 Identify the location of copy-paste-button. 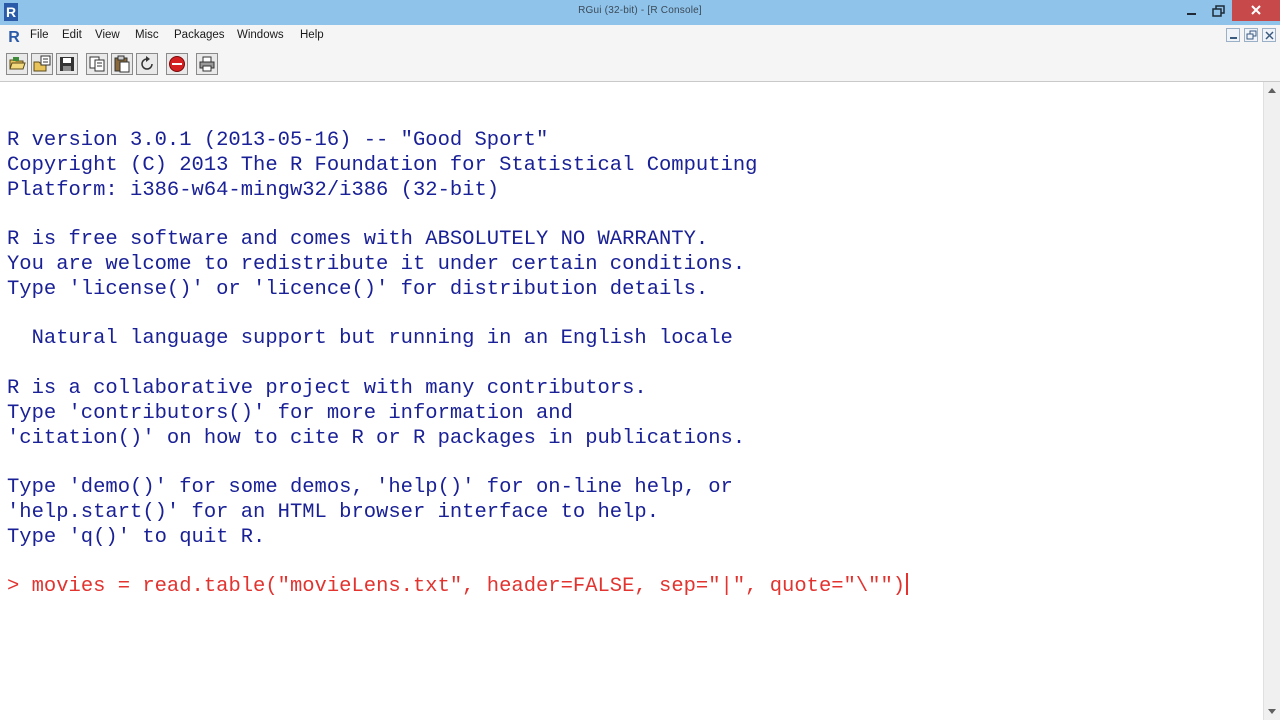
(147, 64).